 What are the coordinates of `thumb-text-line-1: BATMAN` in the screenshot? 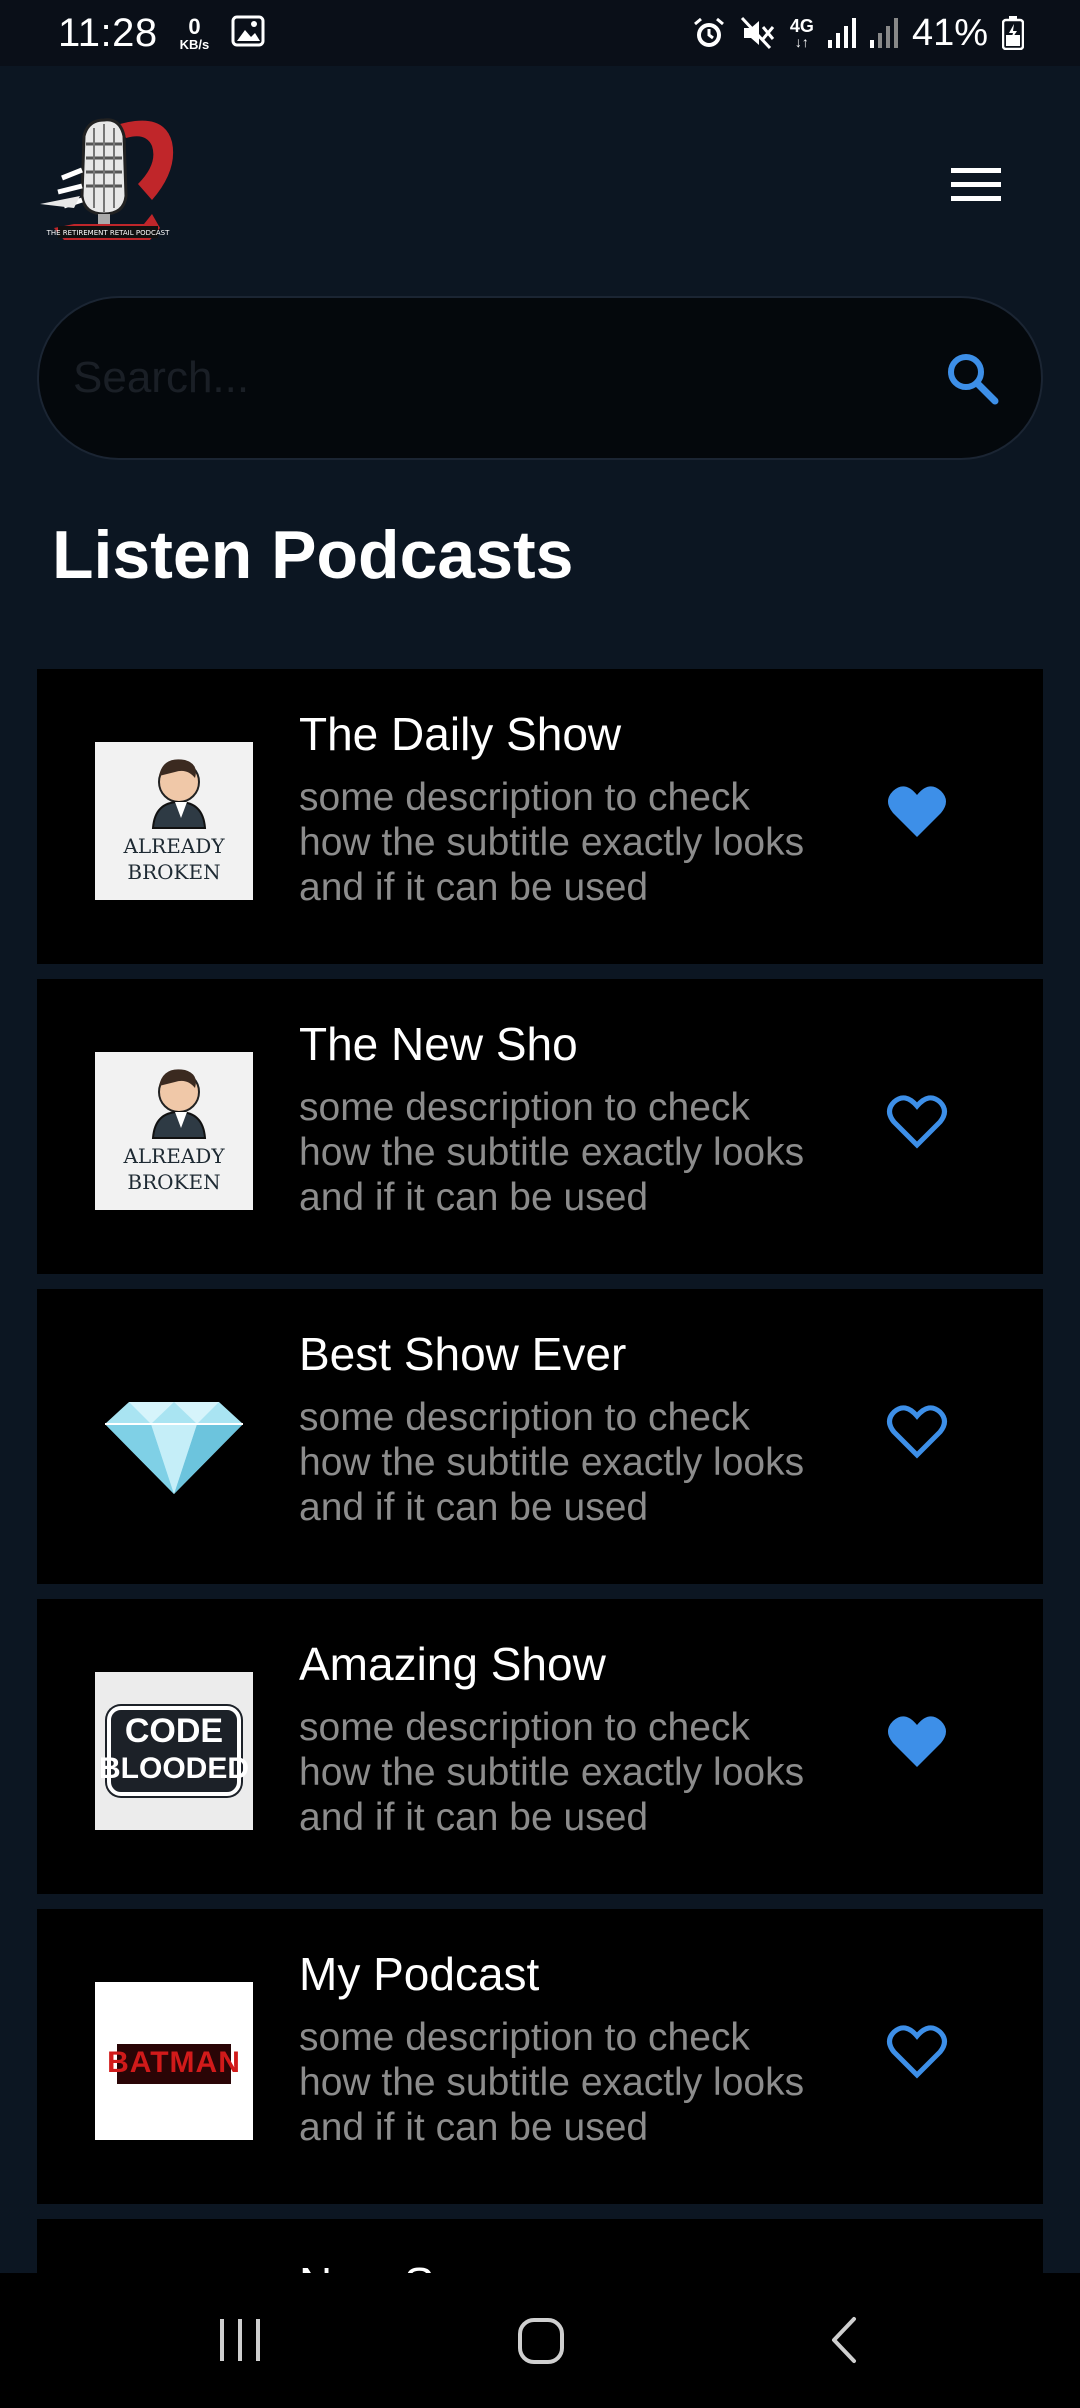 It's located at (174, 2062).